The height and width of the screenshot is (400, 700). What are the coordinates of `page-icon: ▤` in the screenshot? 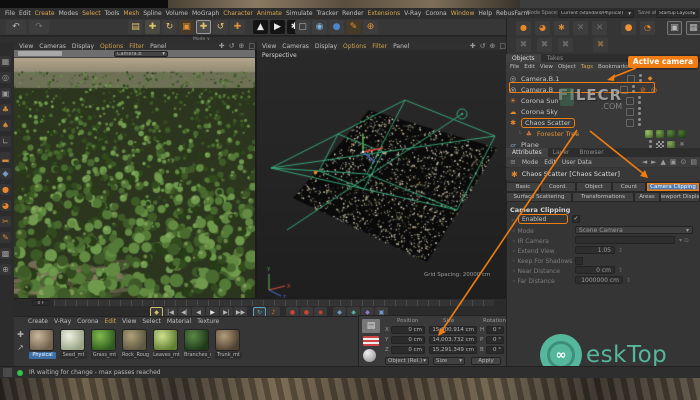 It's located at (371, 326).